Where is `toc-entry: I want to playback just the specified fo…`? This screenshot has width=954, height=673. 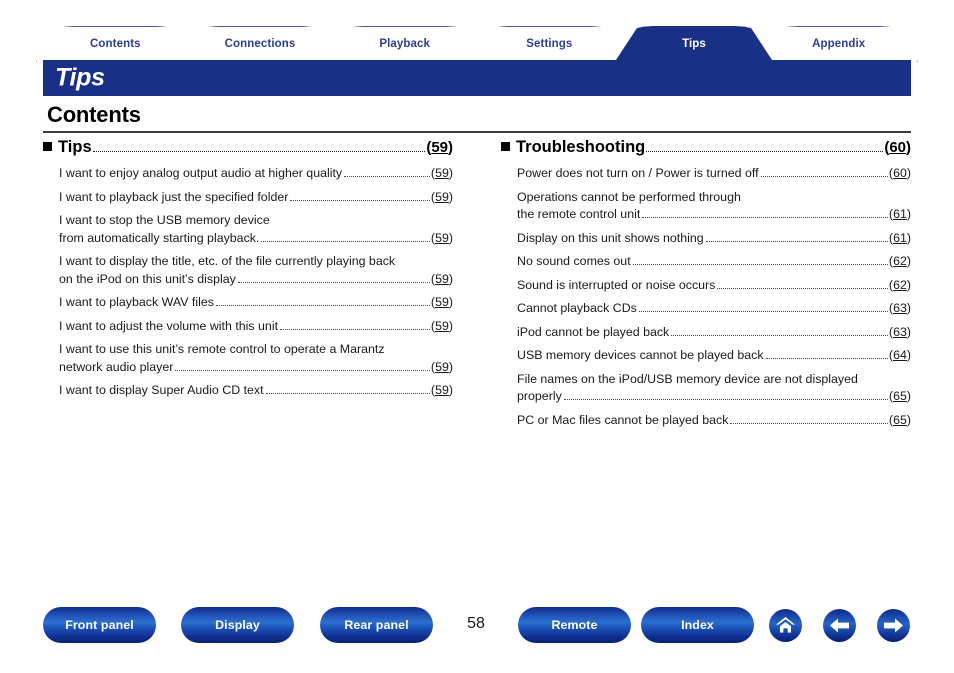
toc-entry: I want to playback just the specified fo… is located at coordinates (248, 198).